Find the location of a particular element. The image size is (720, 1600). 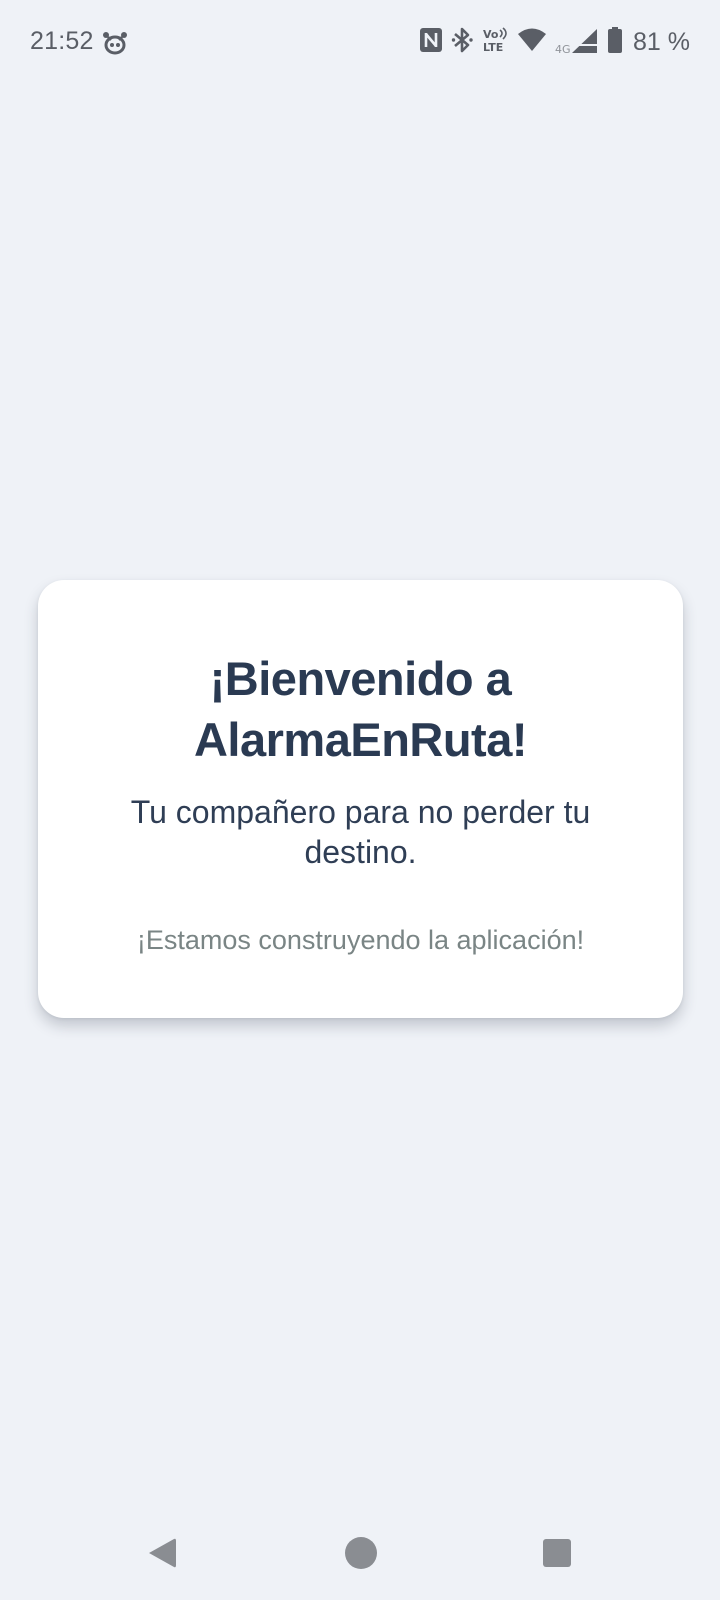

wifi-icon is located at coordinates (532, 42).